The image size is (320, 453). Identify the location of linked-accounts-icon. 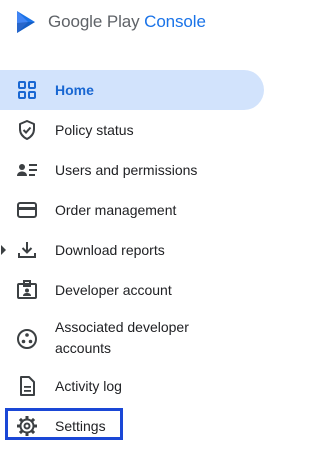
(27, 339).